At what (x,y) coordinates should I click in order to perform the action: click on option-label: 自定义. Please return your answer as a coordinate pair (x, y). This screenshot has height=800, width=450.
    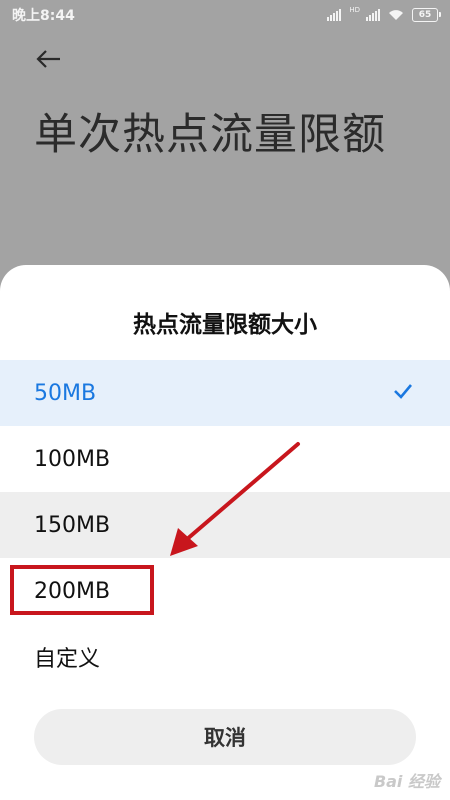
    Looking at the image, I should click on (67, 659).